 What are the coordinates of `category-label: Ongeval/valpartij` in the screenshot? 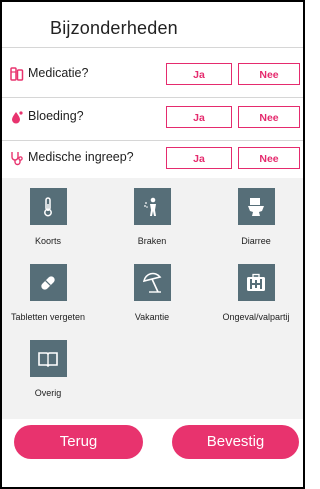 It's located at (256, 317).